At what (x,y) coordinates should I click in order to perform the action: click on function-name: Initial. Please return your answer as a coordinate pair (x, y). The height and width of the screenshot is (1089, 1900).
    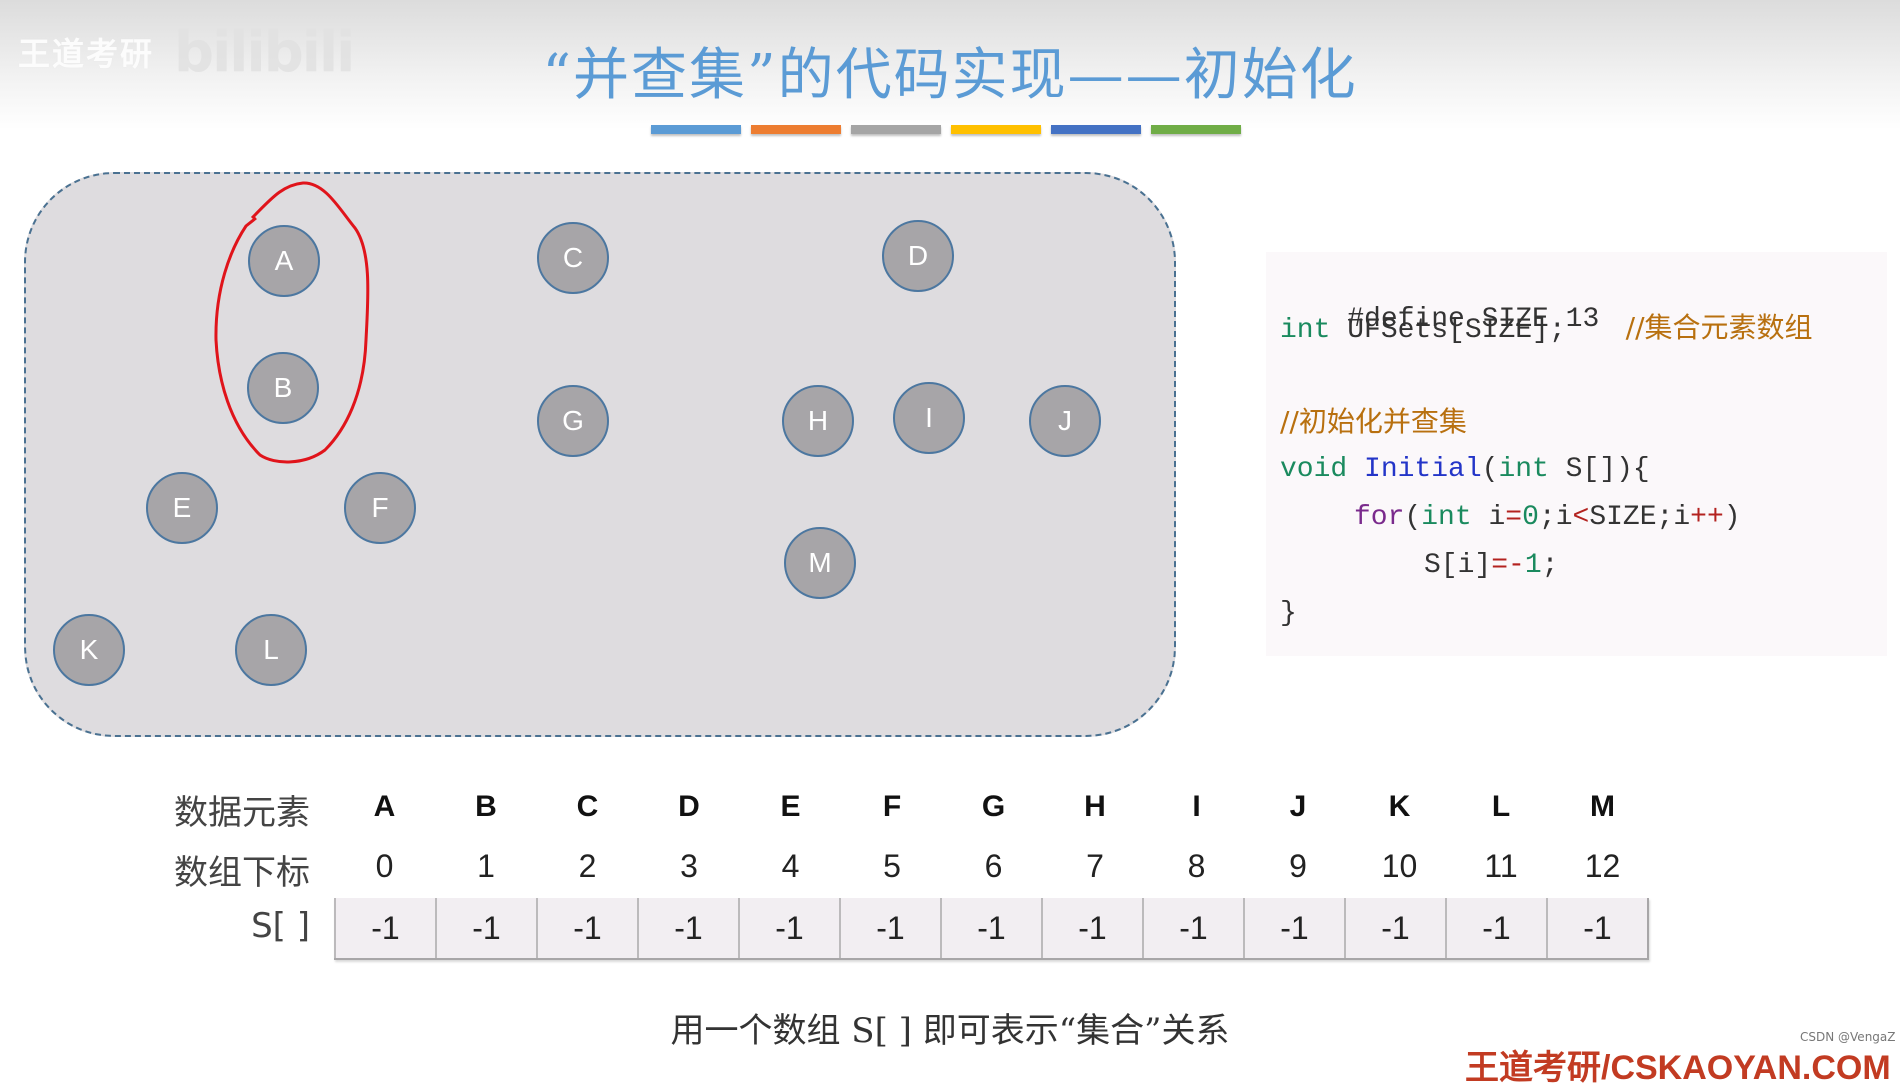
    Looking at the image, I should click on (1414, 469).